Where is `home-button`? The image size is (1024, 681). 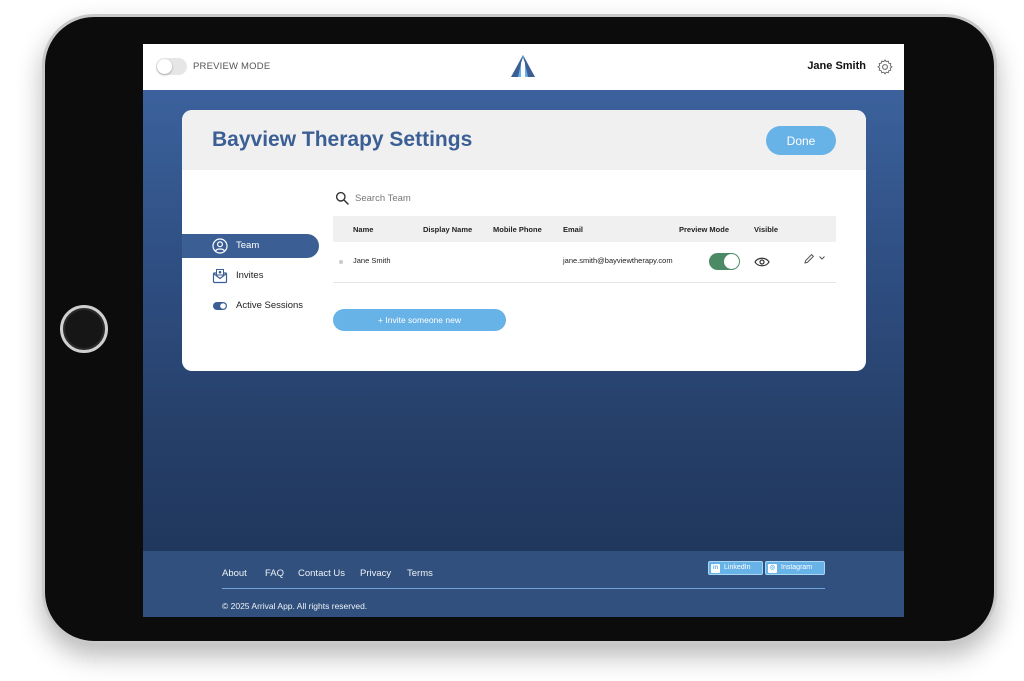
home-button is located at coordinates (84, 329).